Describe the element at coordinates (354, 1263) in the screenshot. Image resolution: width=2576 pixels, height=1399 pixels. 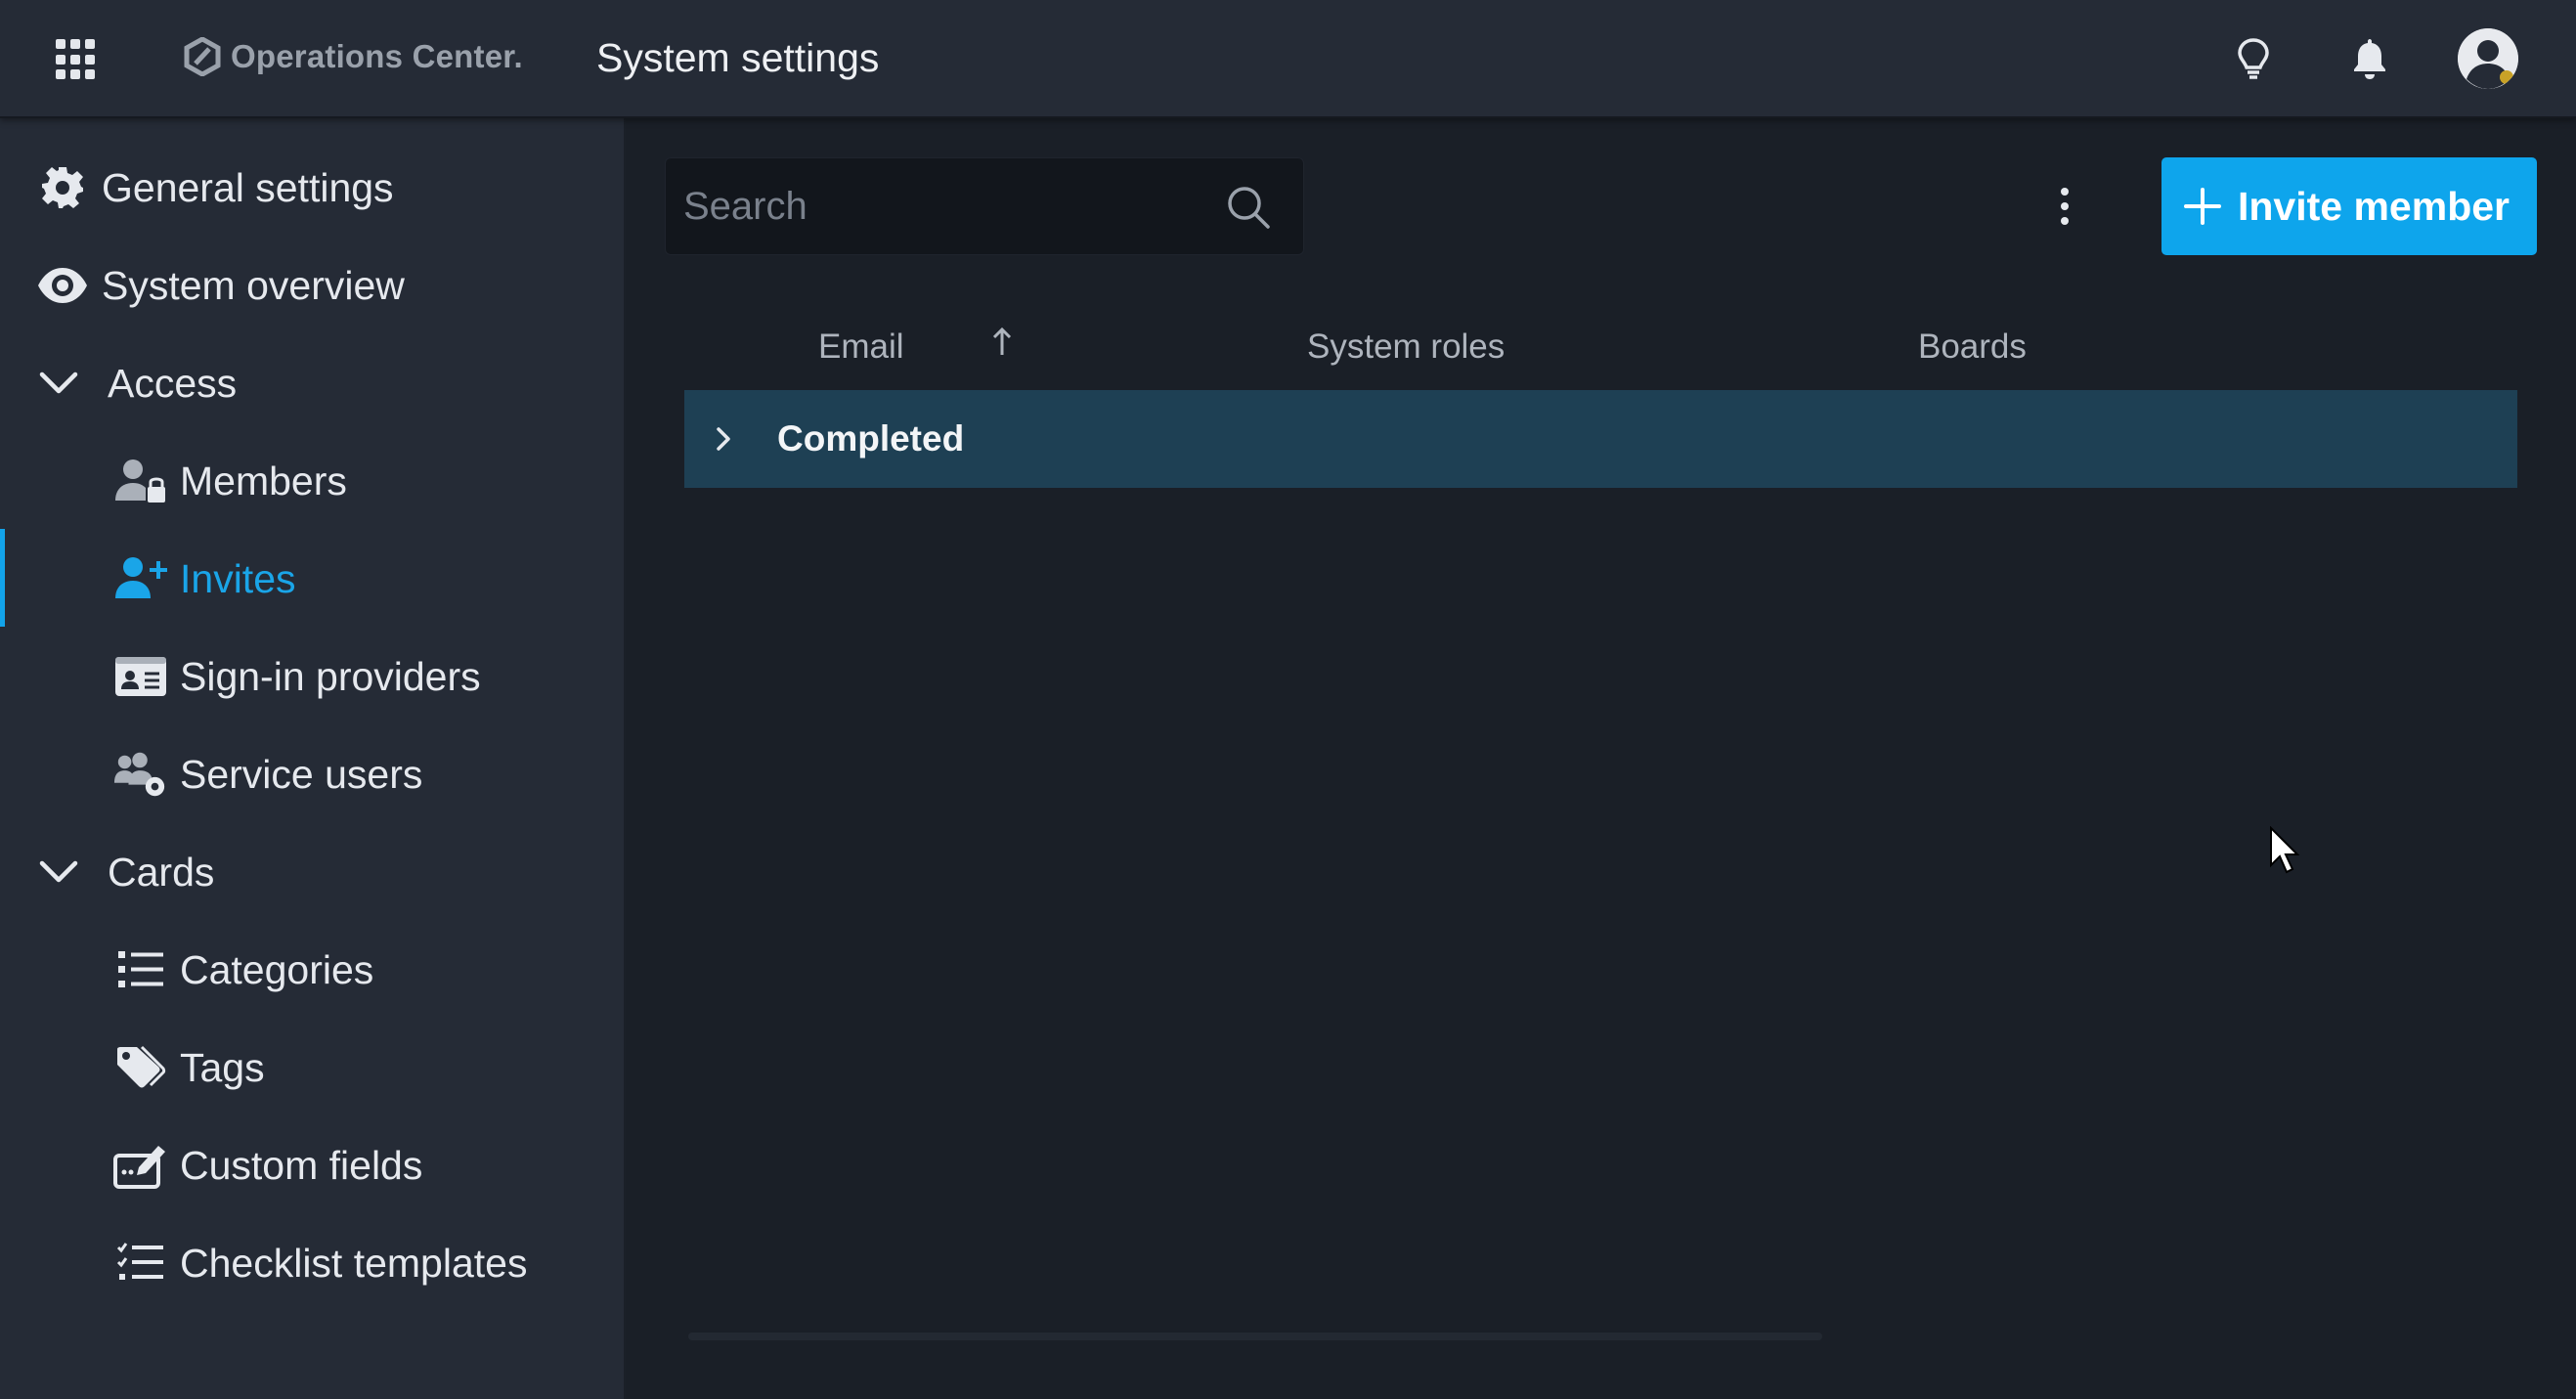
I see `sidebar-item-label: Checklist templates` at that location.